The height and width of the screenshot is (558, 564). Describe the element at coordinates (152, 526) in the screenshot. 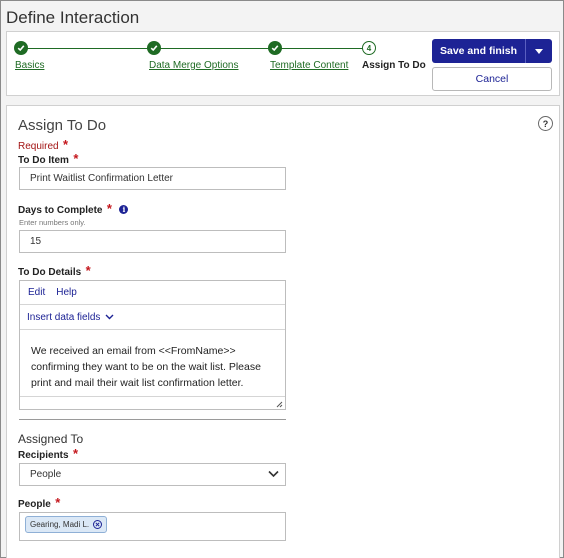

I see `people-picker: Gearing, Madi L.` at that location.